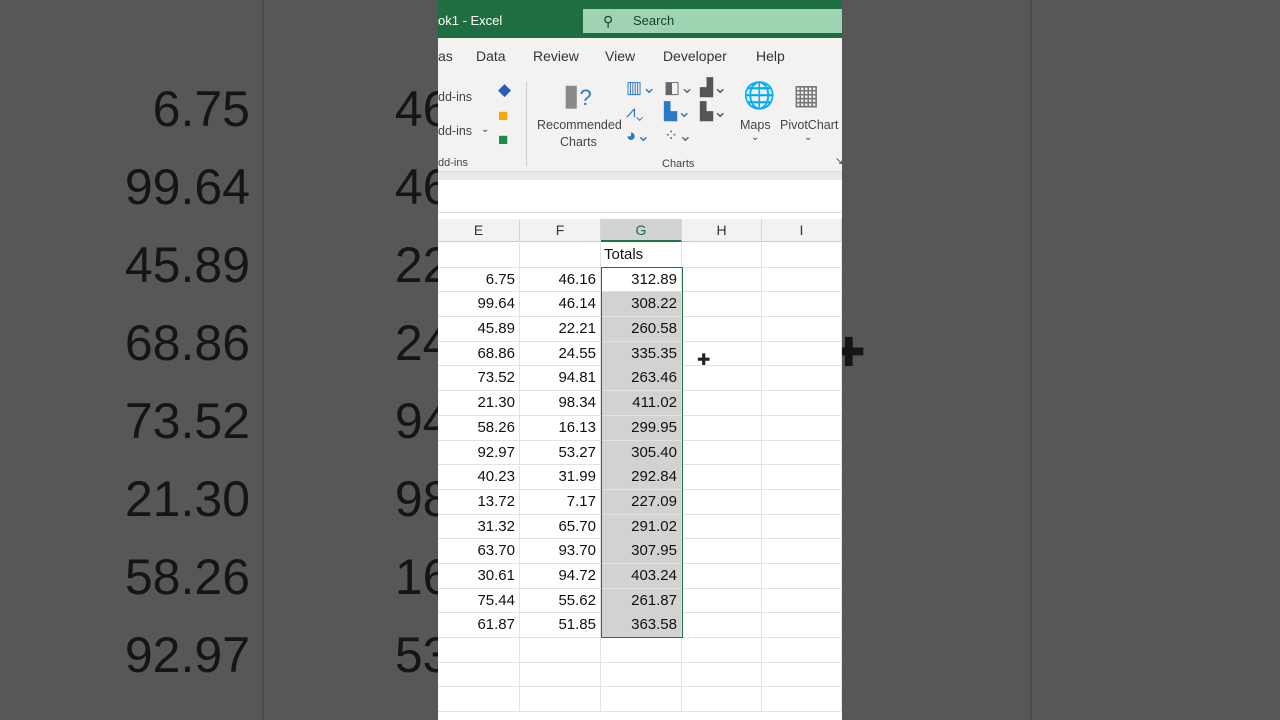 This screenshot has height=720, width=1280. I want to click on maps-button: Maps, so click(755, 125).